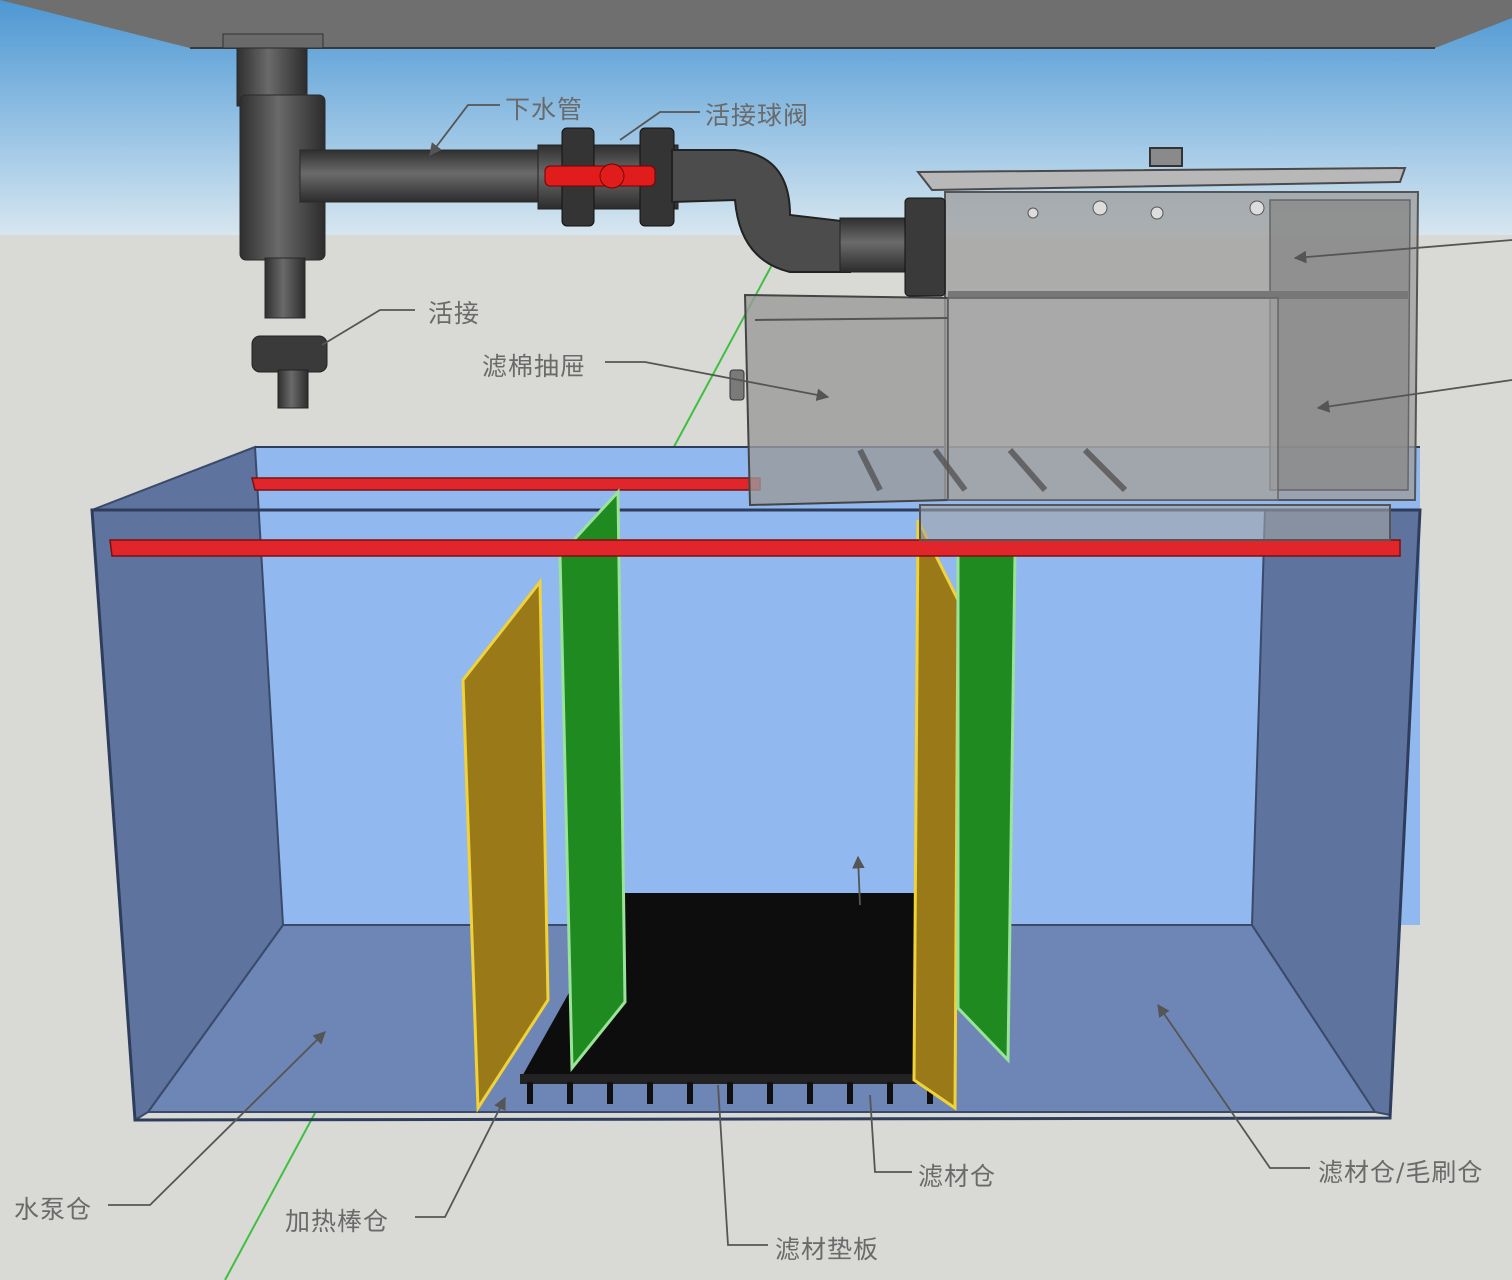 This screenshot has width=1512, height=1280. Describe the element at coordinates (454, 313) in the screenshot. I see `label-union: 活接` at that location.